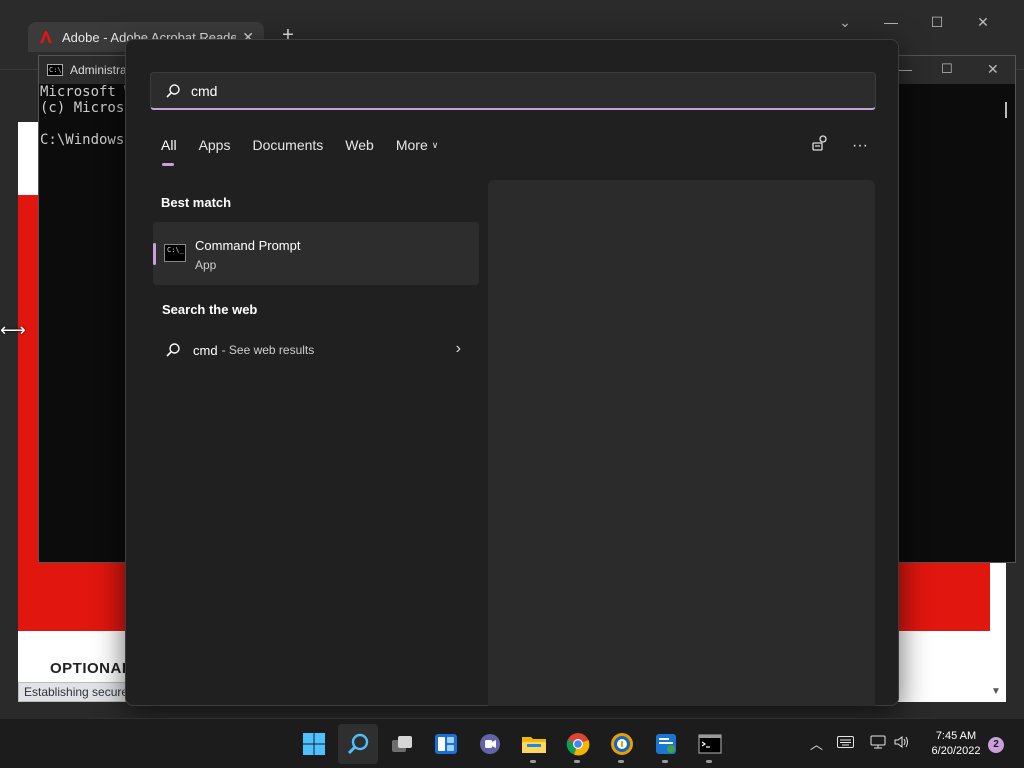  Describe the element at coordinates (491, 90) in the screenshot. I see `search-input` at that location.